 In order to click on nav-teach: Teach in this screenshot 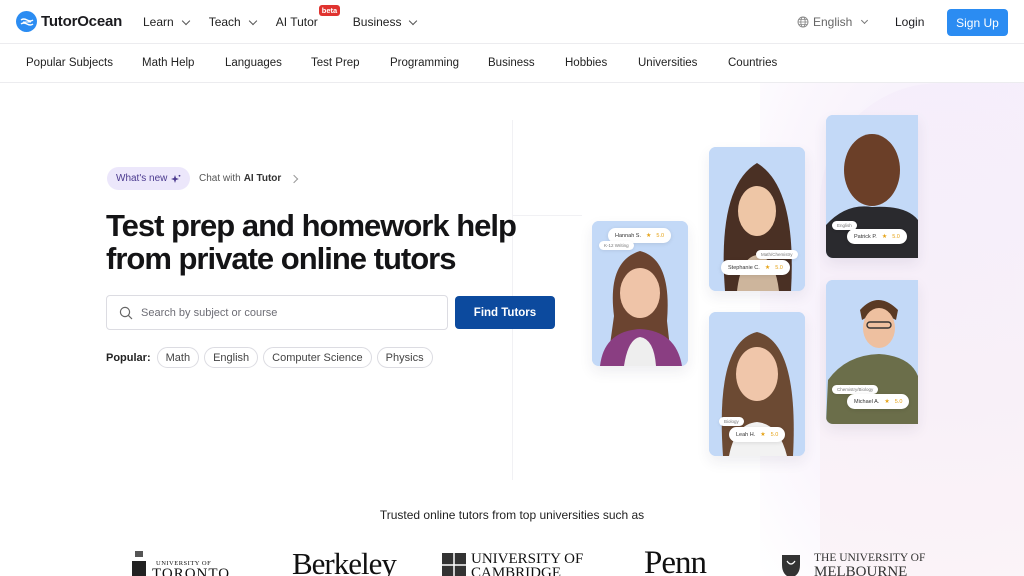, I will do `click(232, 22)`.